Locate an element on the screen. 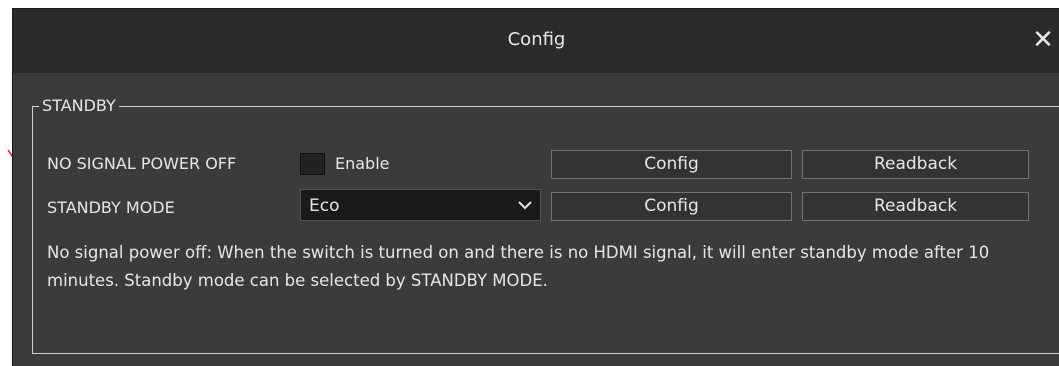  no-signal-power-off-label: NO SIGNAL POWER OFF is located at coordinates (142, 163).